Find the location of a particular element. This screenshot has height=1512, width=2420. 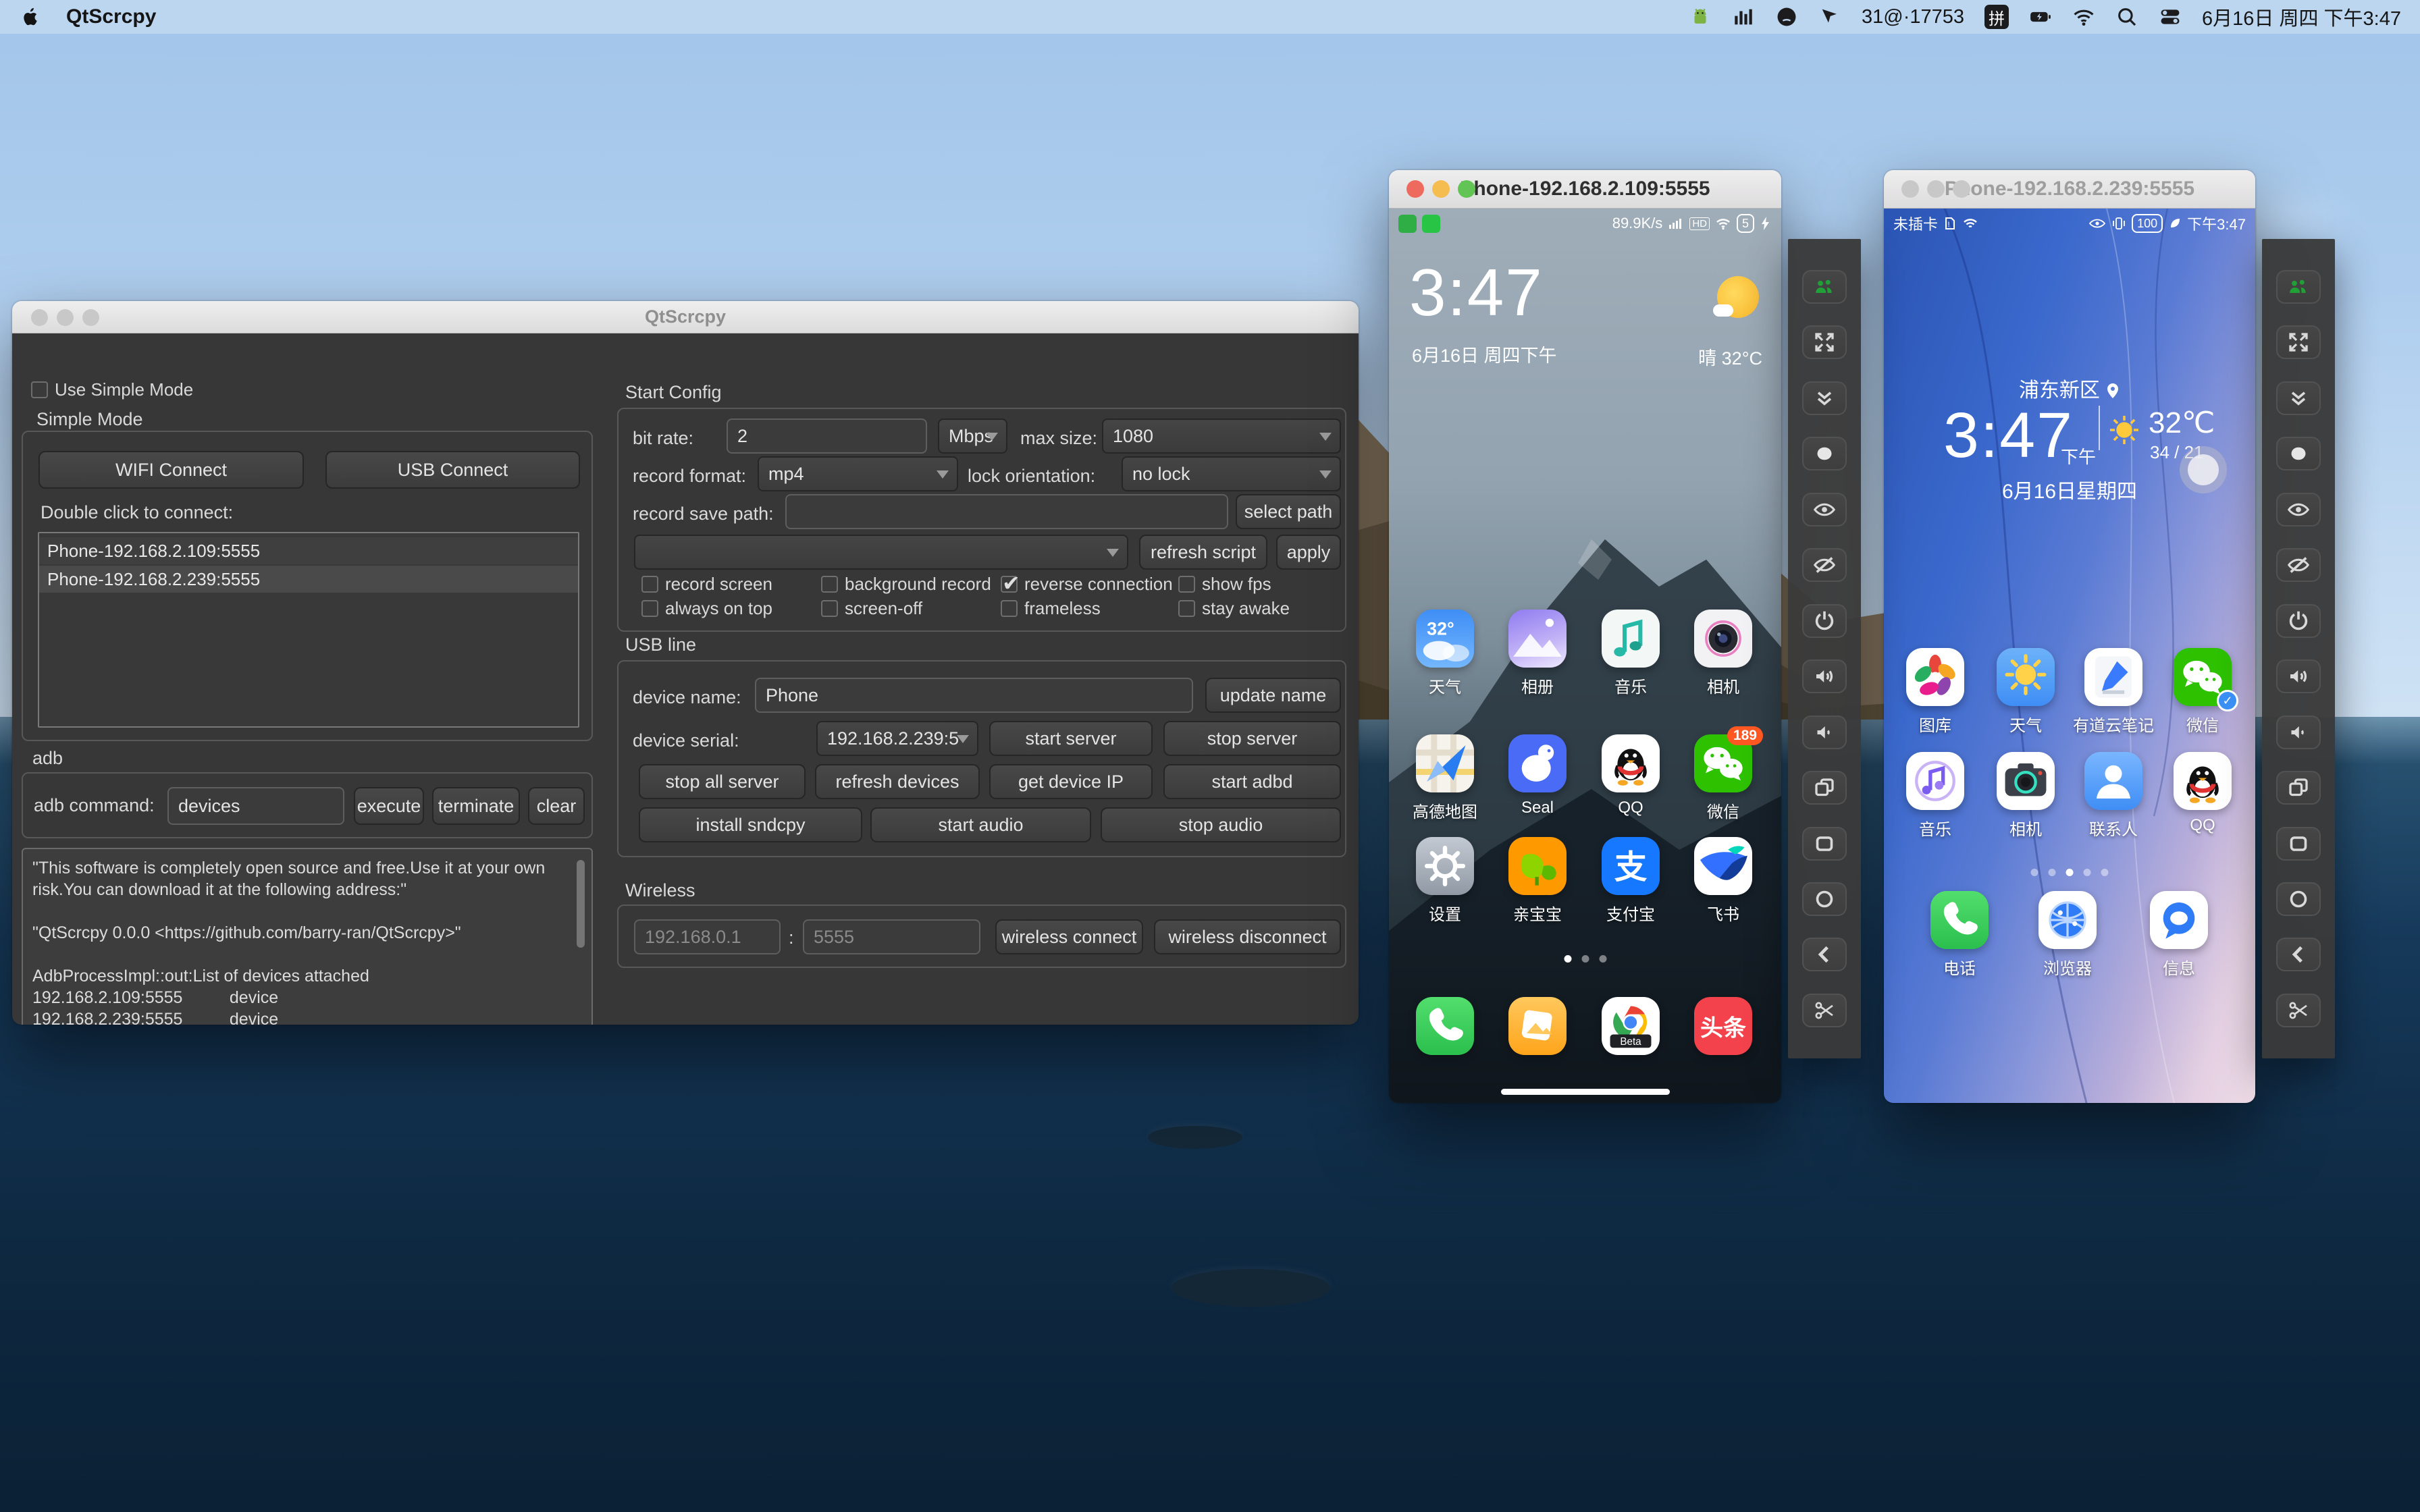

phone2-titlebar: Phone-192.168.2.239:5555 is located at coordinates (2069, 189).